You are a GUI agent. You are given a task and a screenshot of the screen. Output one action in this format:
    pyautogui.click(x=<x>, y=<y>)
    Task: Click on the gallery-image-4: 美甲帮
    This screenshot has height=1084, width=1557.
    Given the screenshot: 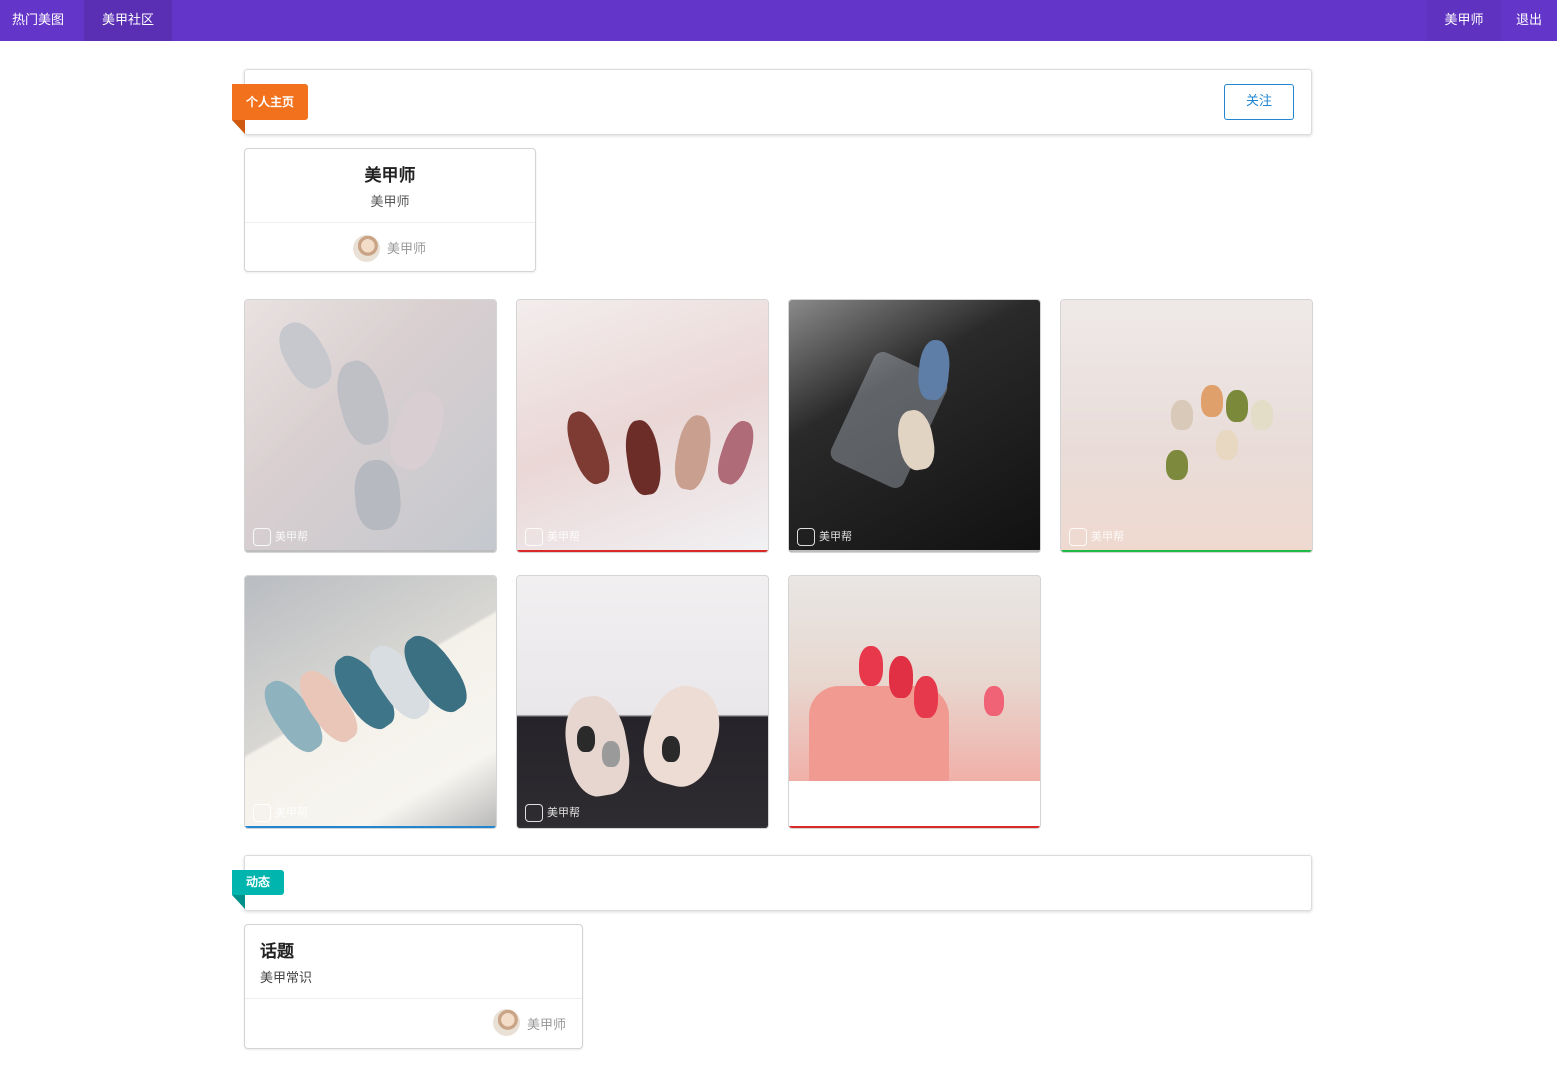 What is the action you would take?
    pyautogui.click(x=1186, y=426)
    